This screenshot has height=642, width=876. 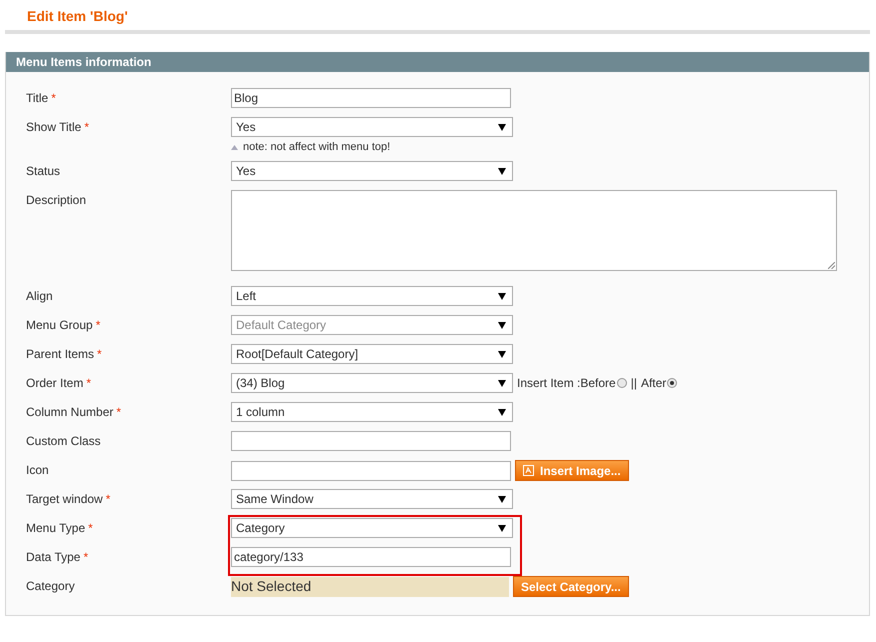 What do you see at coordinates (372, 528) in the screenshot?
I see `dropdown: Category` at bounding box center [372, 528].